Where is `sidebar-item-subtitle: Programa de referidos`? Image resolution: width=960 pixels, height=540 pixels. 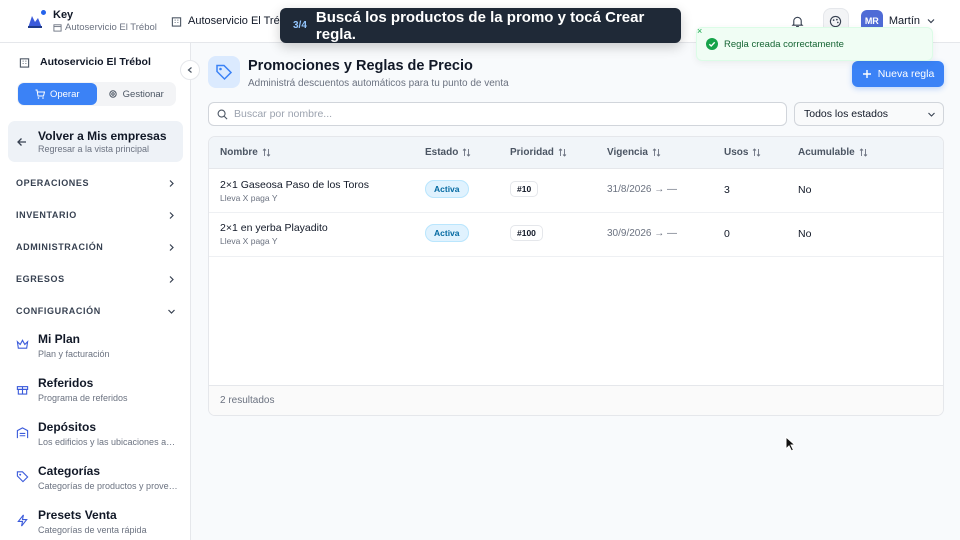
sidebar-item-subtitle: Programa de referidos is located at coordinates (83, 398).